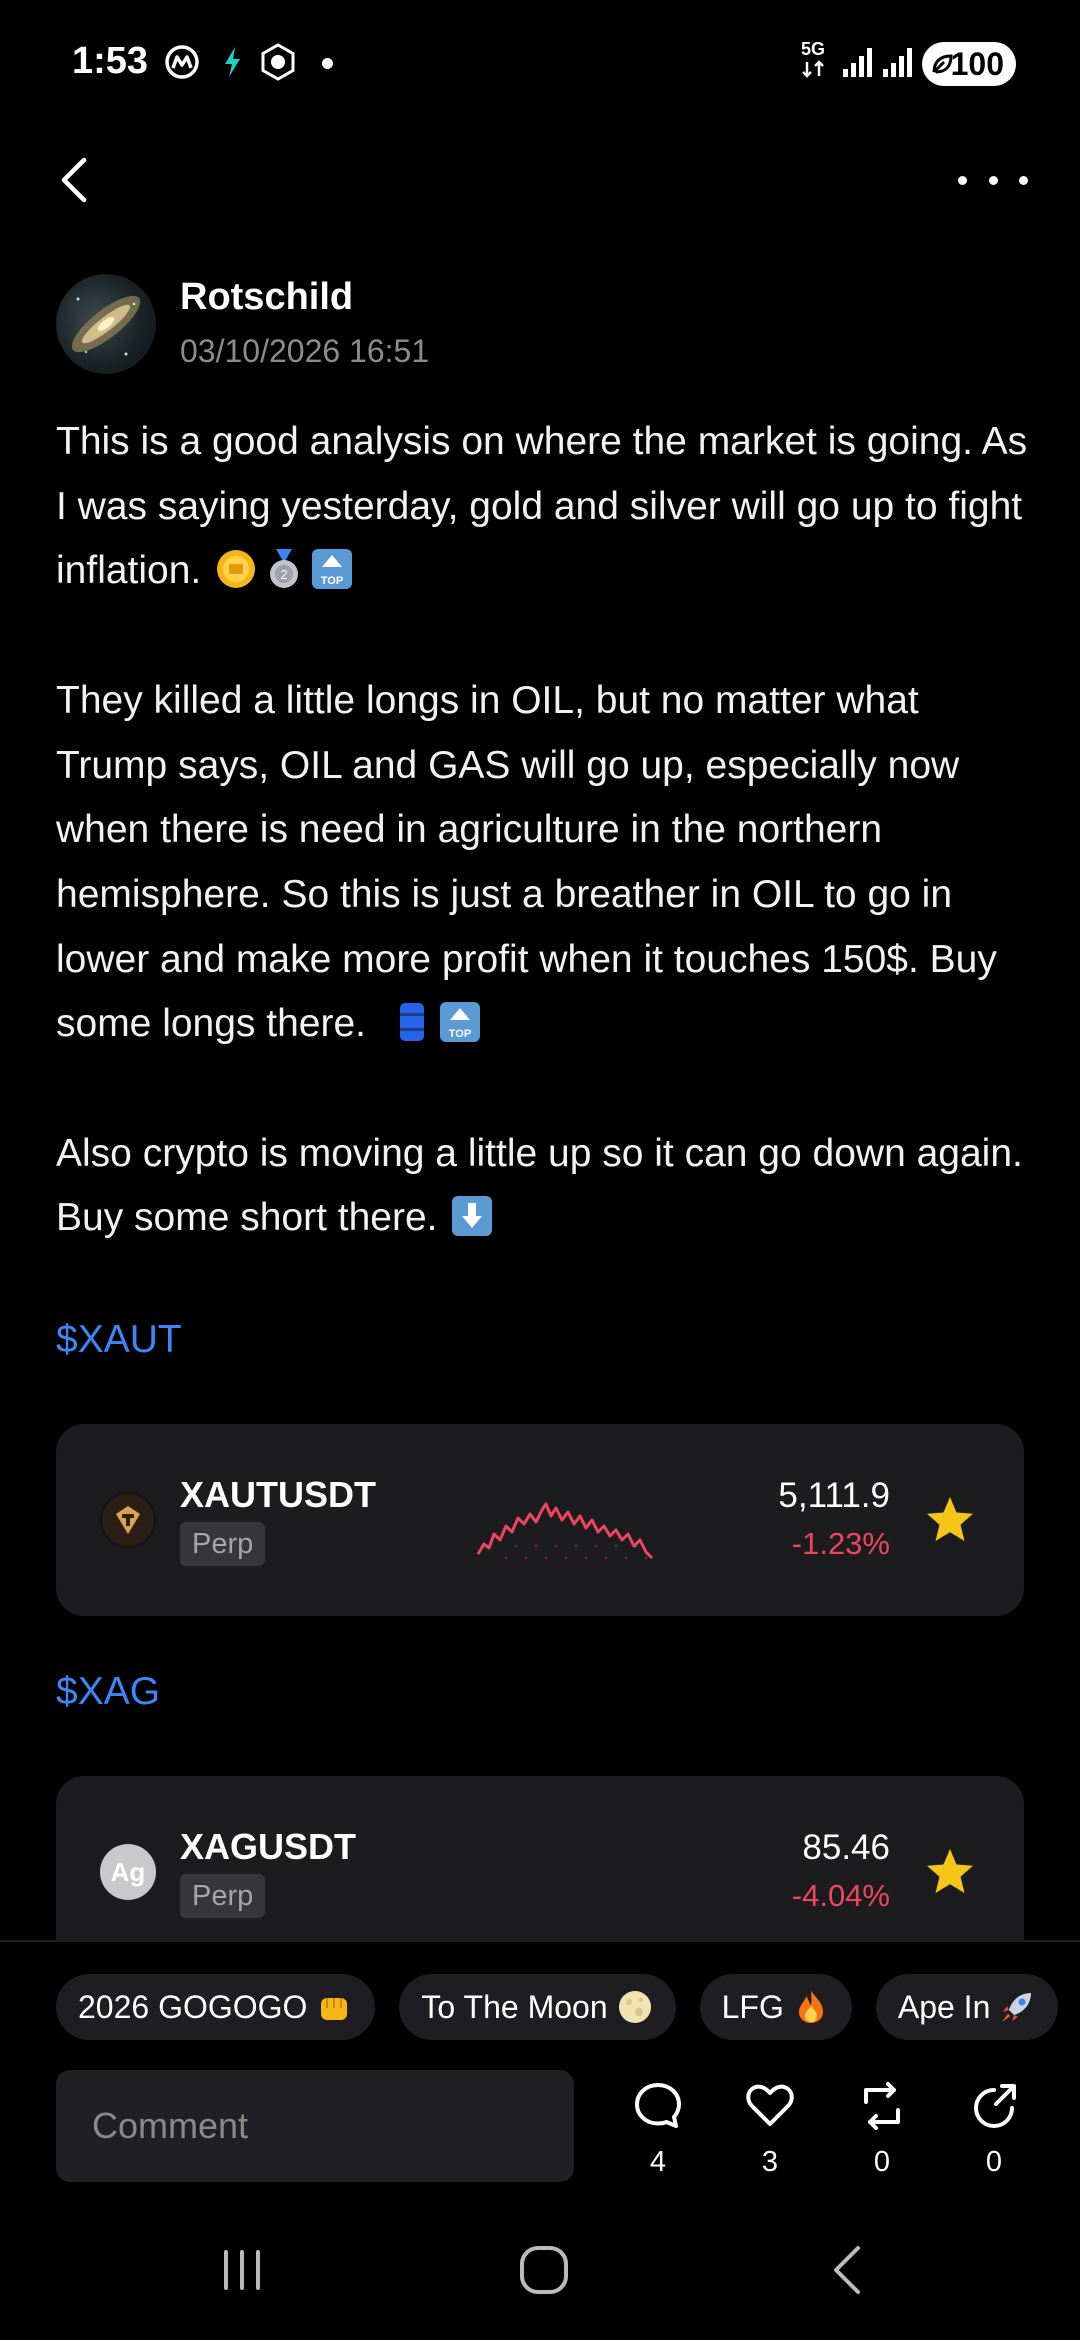  What do you see at coordinates (283, 574) in the screenshot?
I see `svg-text: 2` at bounding box center [283, 574].